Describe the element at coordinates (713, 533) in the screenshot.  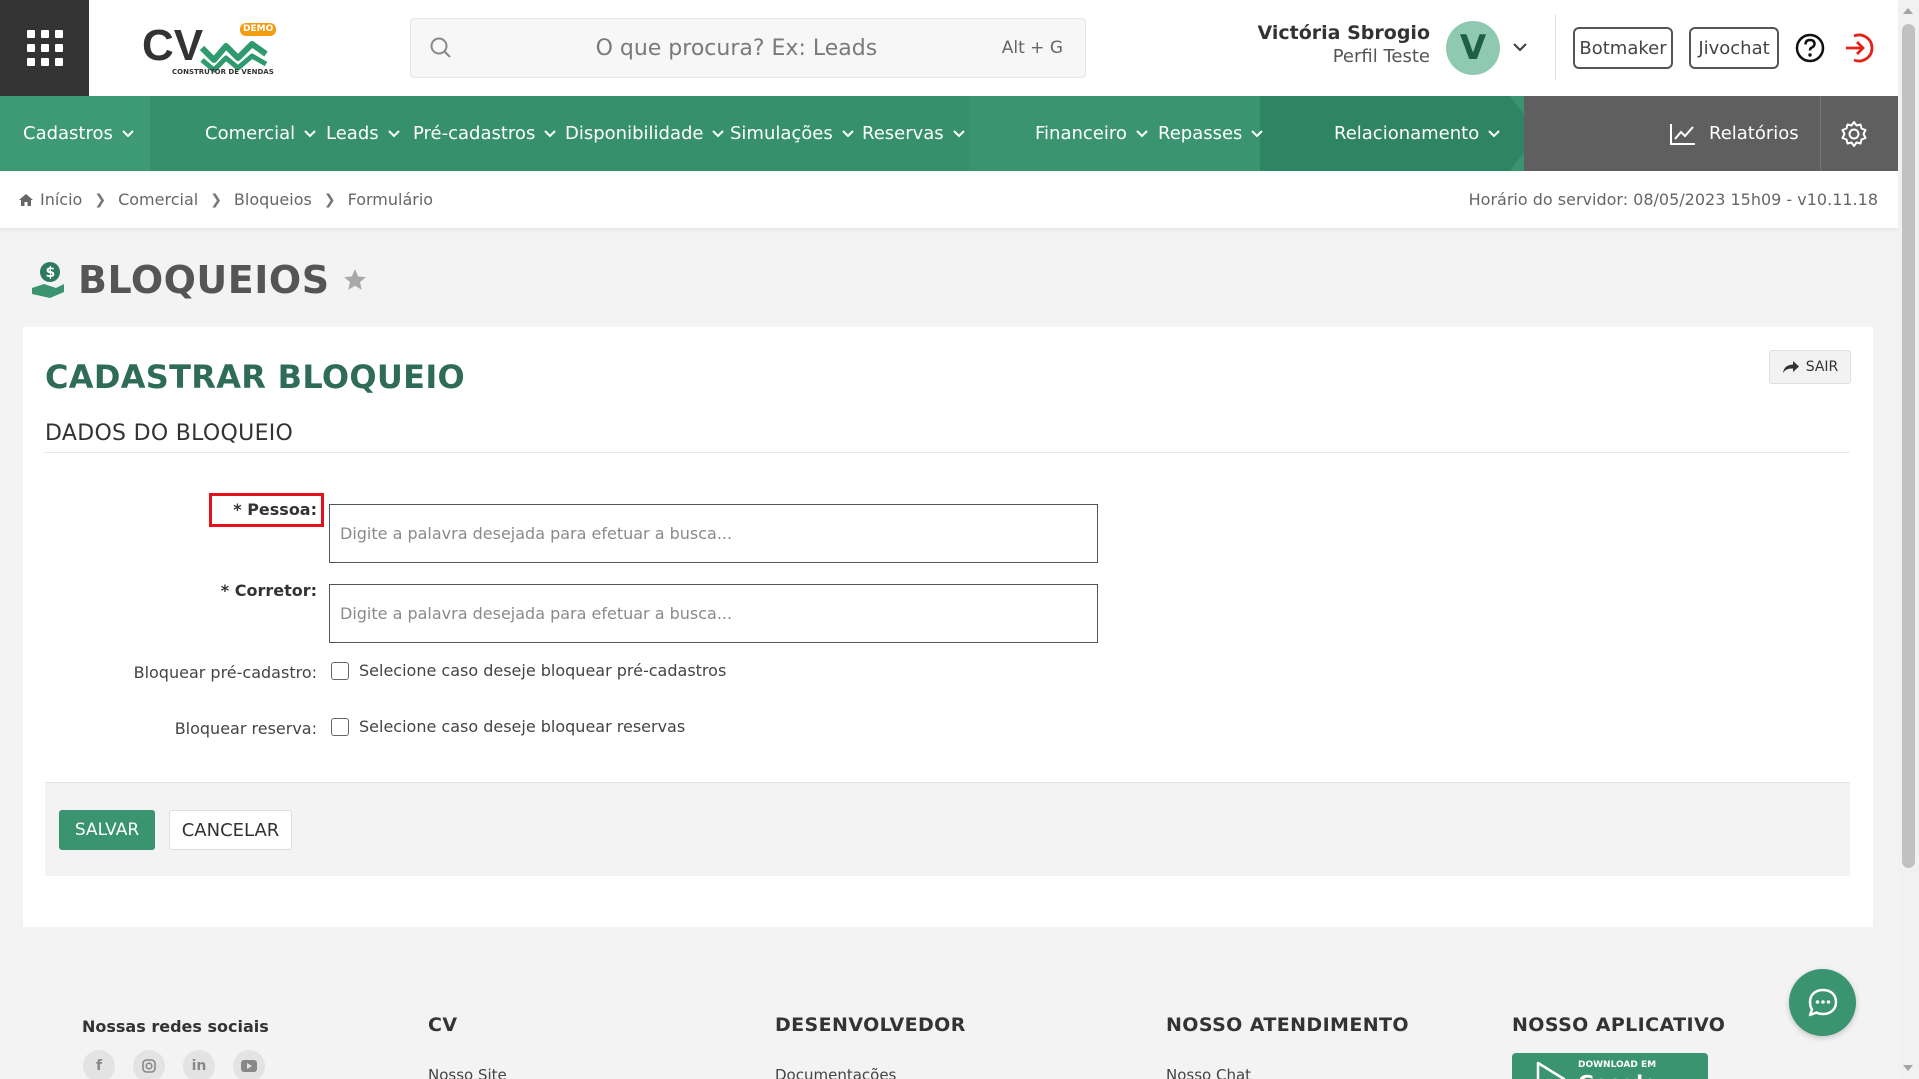
I see `pessoa-input` at that location.